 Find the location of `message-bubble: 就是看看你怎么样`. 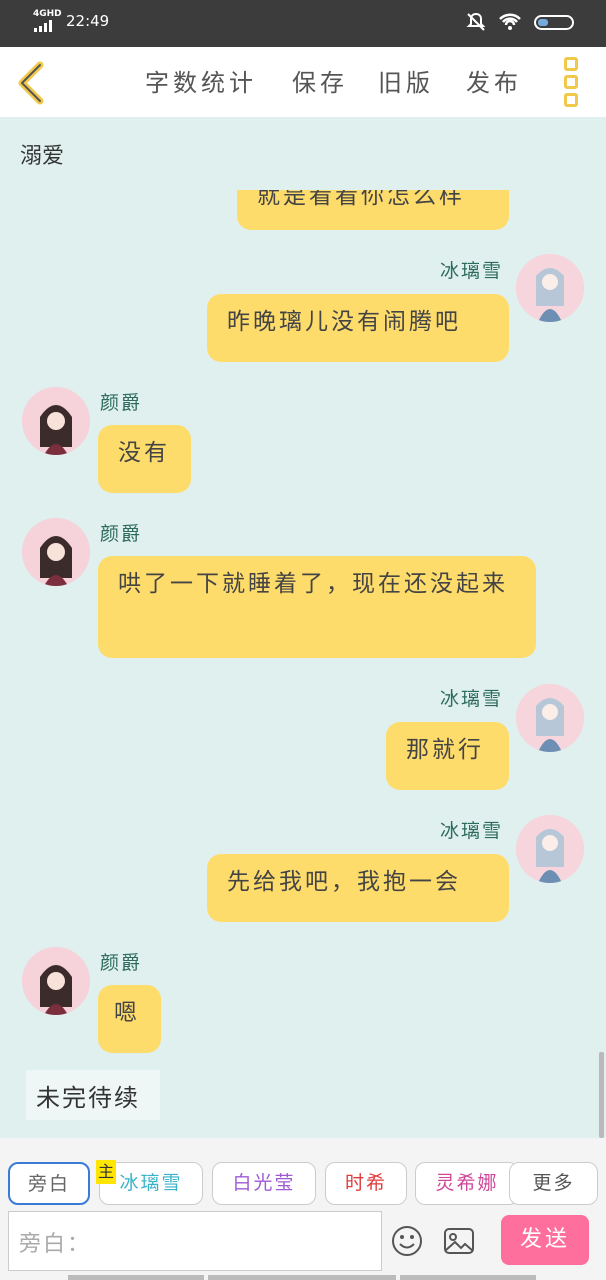

message-bubble: 就是看看你怎么样 is located at coordinates (373, 210).